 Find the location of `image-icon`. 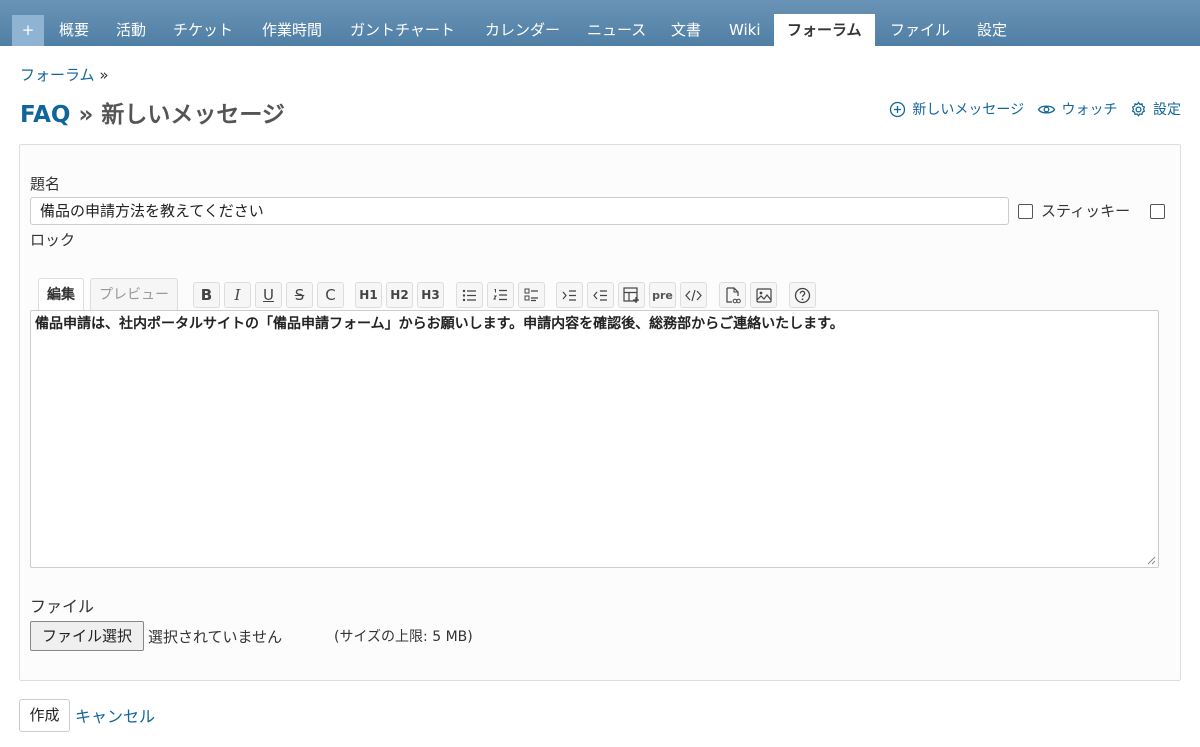

image-icon is located at coordinates (763, 295).